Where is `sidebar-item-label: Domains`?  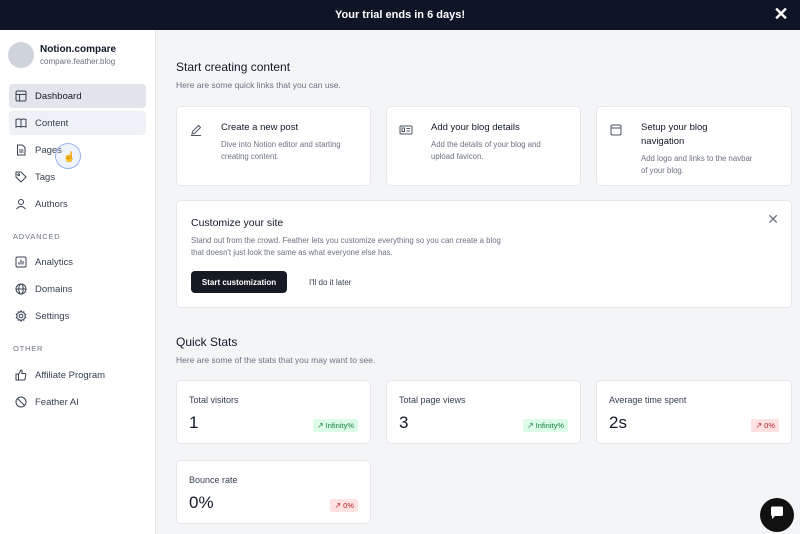 sidebar-item-label: Domains is located at coordinates (54, 289).